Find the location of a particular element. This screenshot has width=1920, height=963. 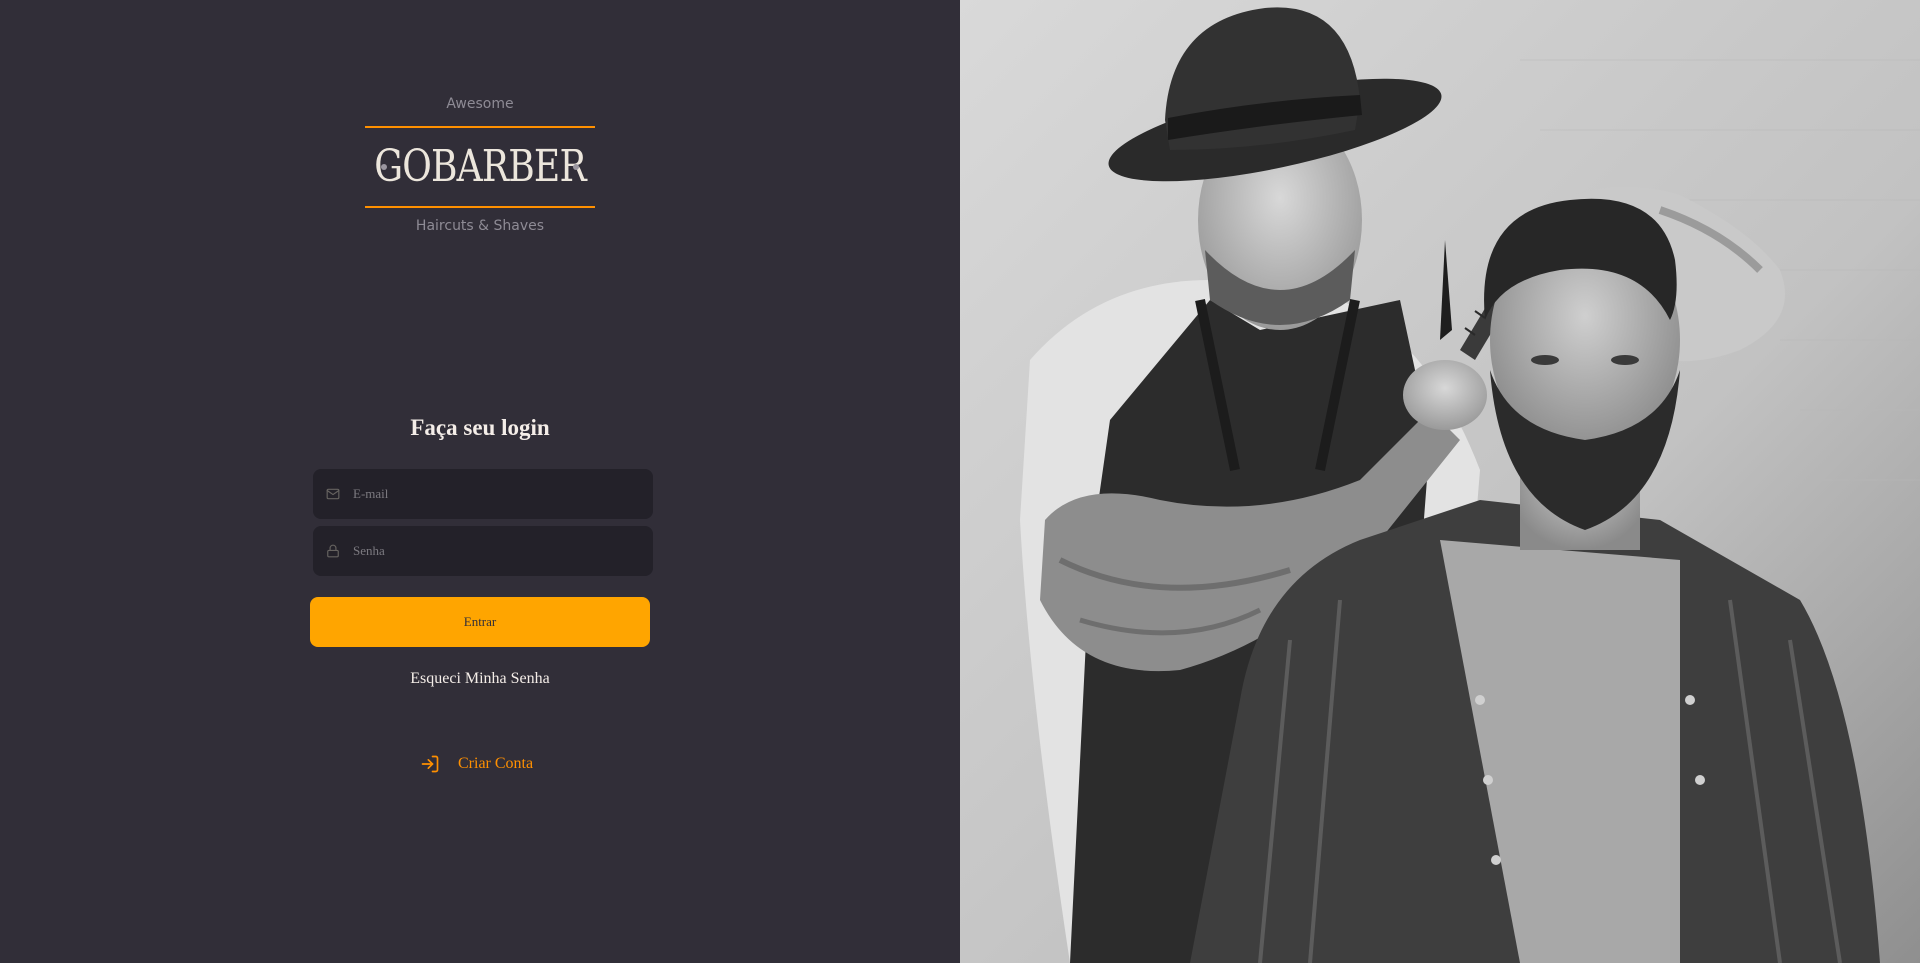

password-field is located at coordinates (483, 551).